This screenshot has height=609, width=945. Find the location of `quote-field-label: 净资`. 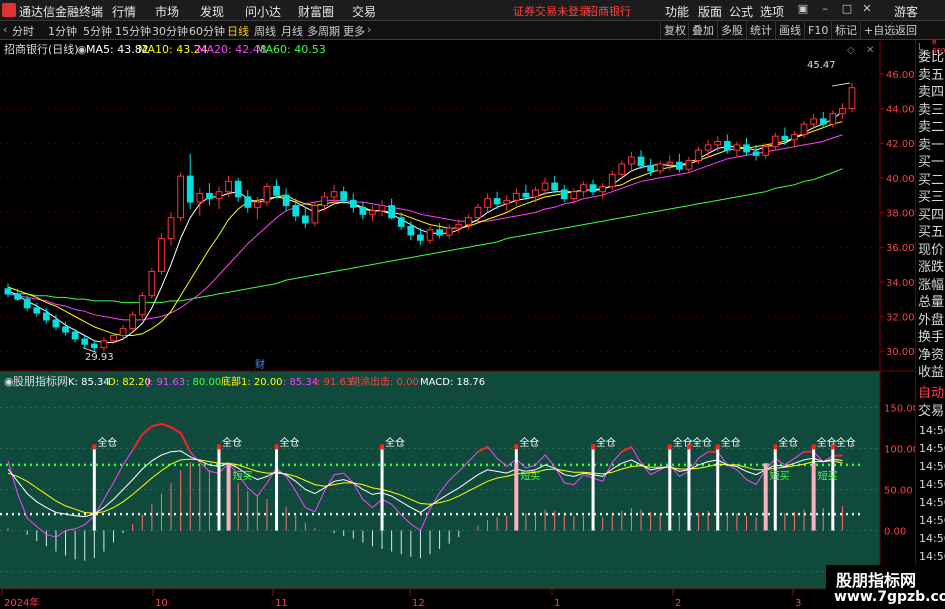

quote-field-label: 净资 is located at coordinates (931, 355).